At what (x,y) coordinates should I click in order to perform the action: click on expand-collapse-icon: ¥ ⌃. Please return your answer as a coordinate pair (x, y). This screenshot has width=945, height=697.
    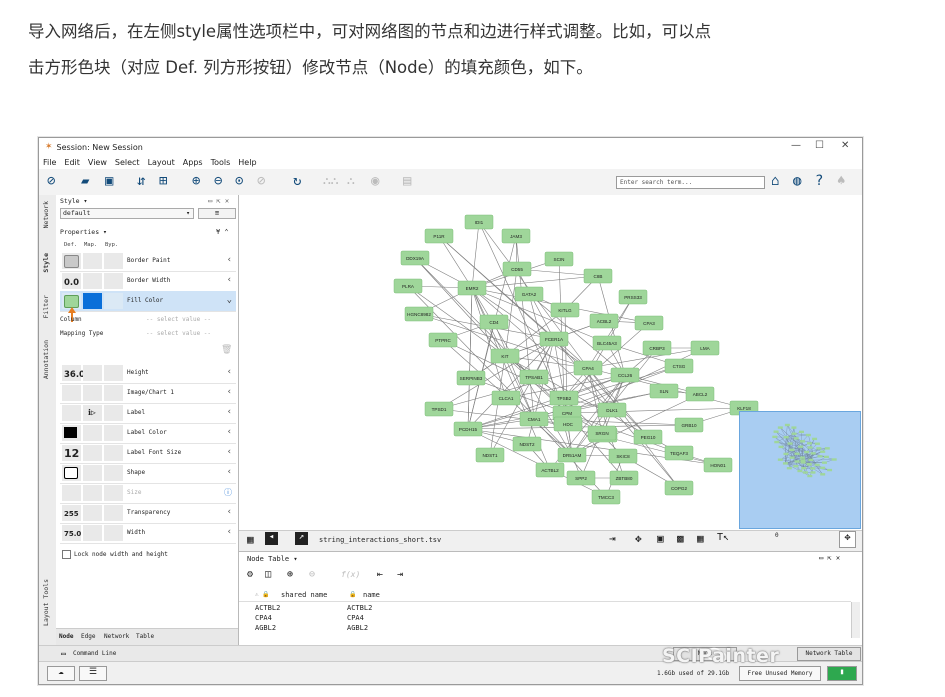
    Looking at the image, I should click on (222, 232).